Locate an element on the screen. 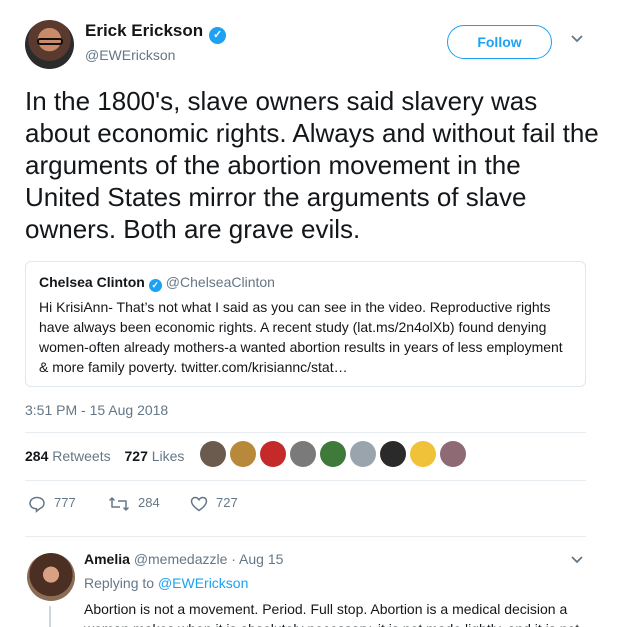 The height and width of the screenshot is (627, 618). retweet-icon is located at coordinates (119, 503).